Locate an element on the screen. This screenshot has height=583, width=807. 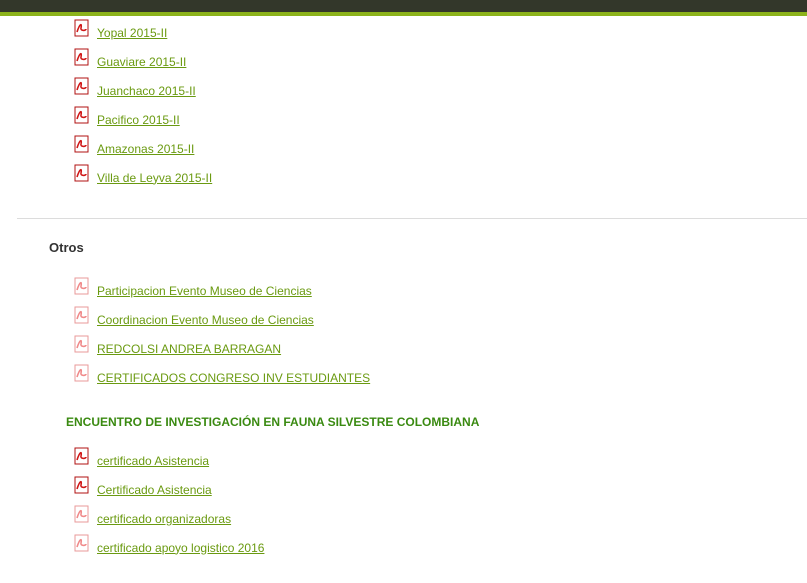
list-item: certificado organizadoras is located at coordinates (169, 518).